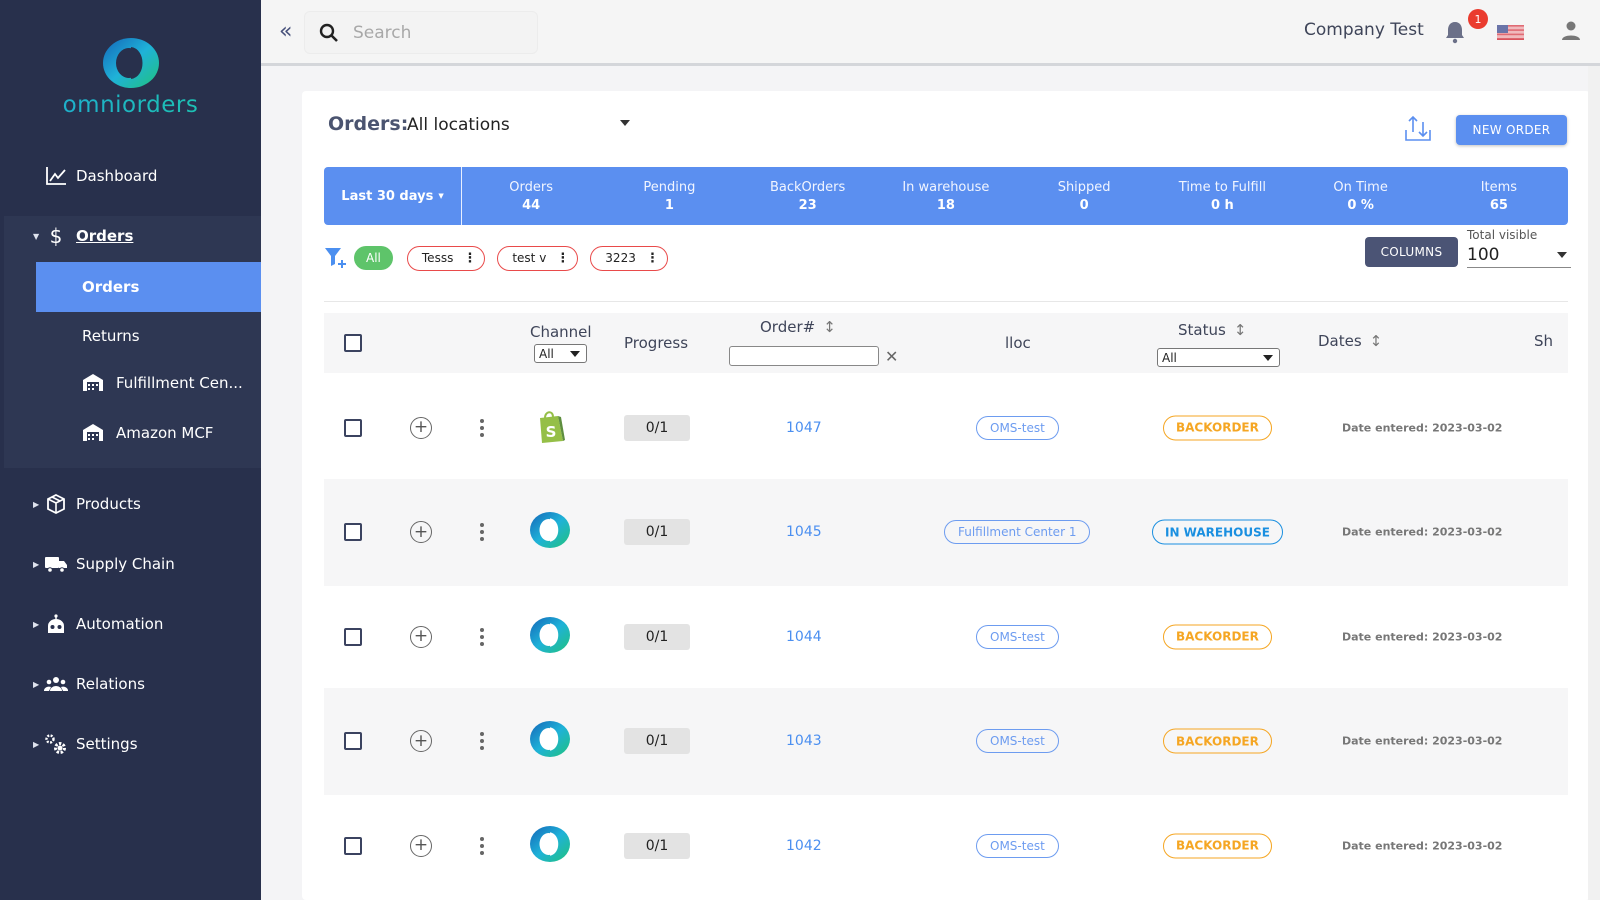 The height and width of the screenshot is (900, 1600). What do you see at coordinates (368, 124) in the screenshot?
I see `page-title: Orders:` at bounding box center [368, 124].